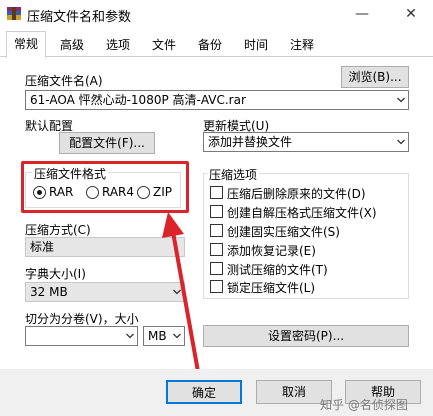  What do you see at coordinates (256, 45) in the screenshot?
I see `tab-time: 时间` at bounding box center [256, 45].